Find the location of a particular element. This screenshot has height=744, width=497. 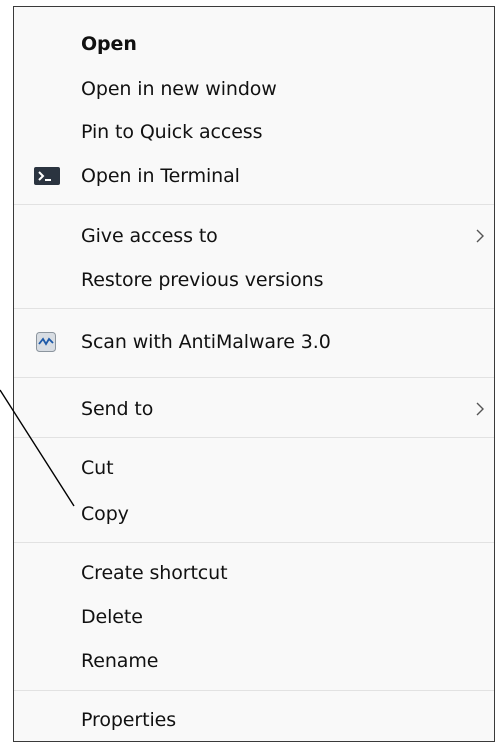

menu-item-label: Open is located at coordinates (109, 44).